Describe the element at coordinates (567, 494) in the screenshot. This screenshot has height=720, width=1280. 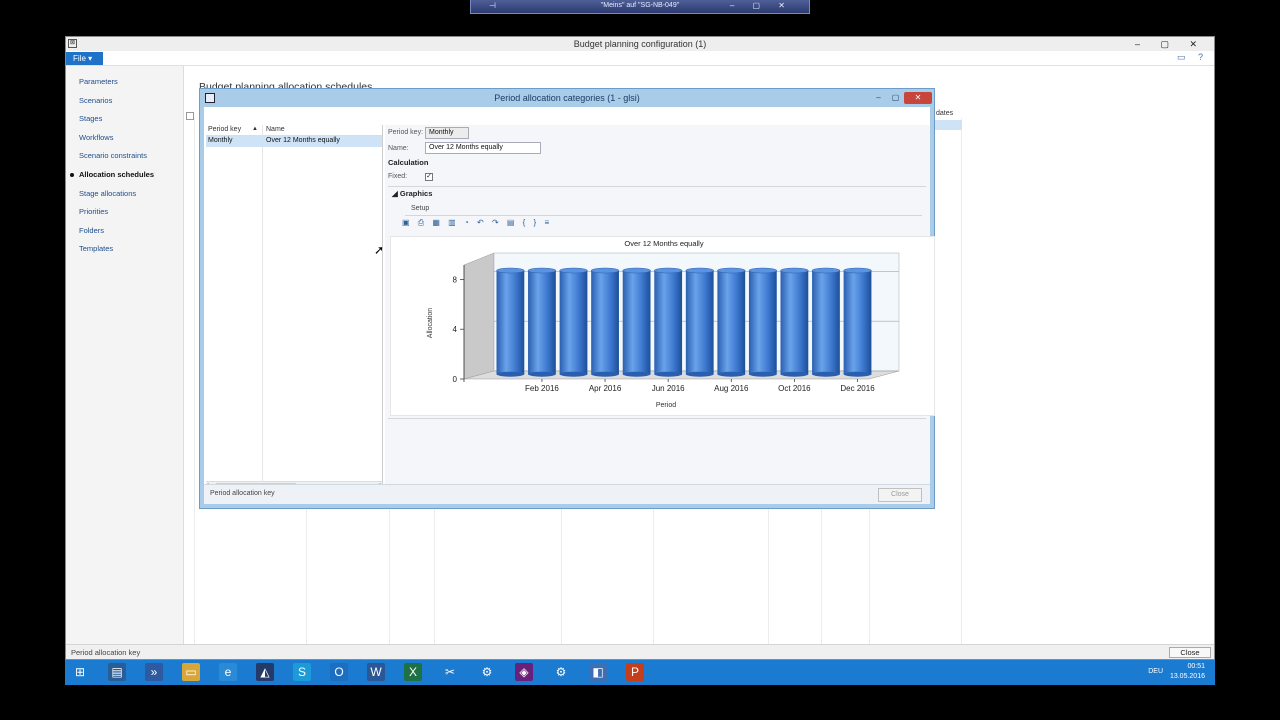
I see `dialog-status-bar: Period allocation key Close` at that location.